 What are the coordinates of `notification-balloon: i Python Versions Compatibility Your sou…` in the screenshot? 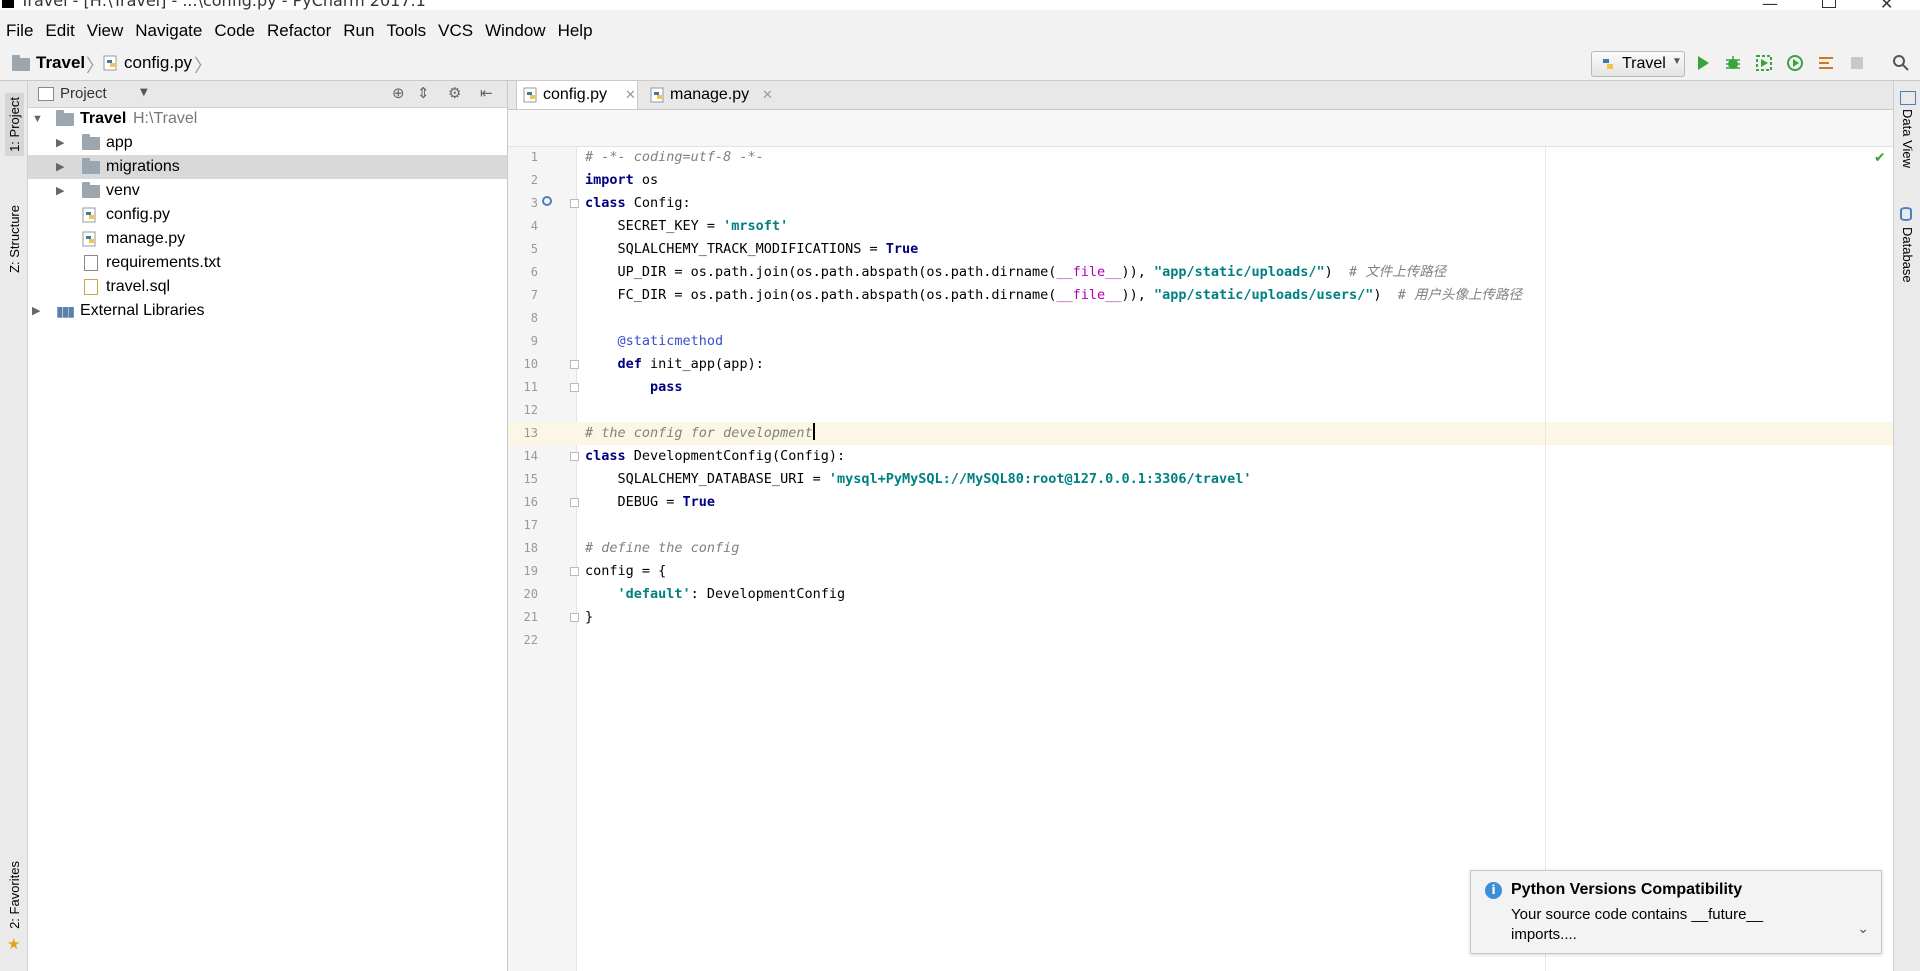 It's located at (1676, 912).